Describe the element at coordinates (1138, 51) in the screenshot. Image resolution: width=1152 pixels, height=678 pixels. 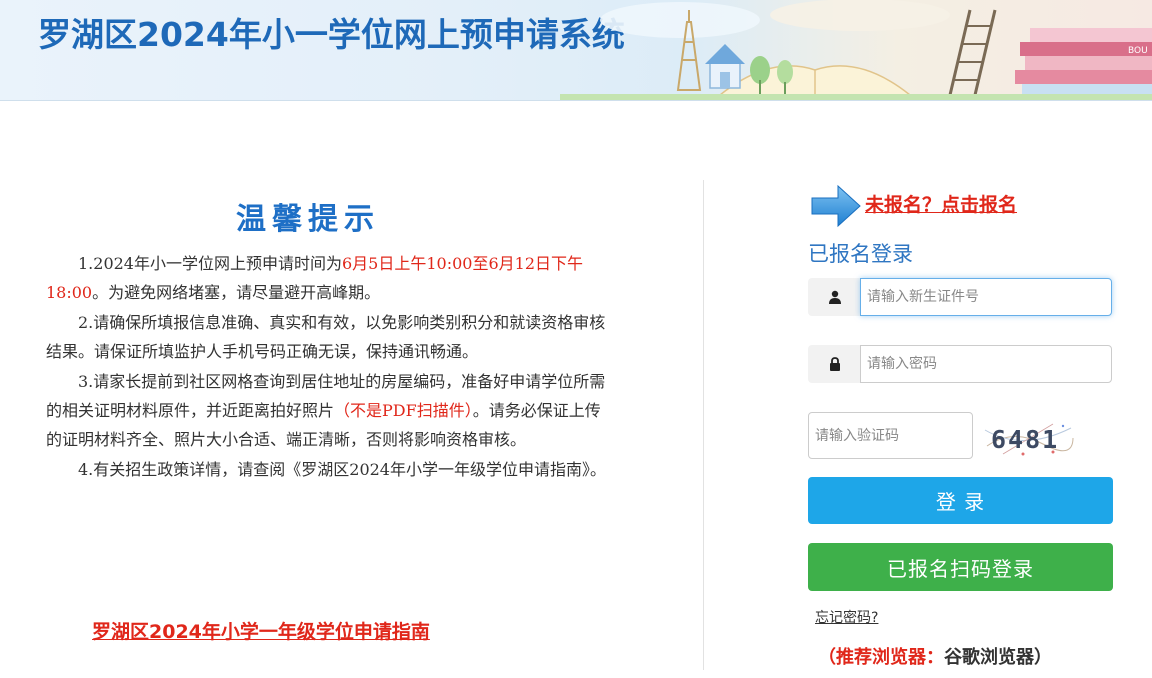
I see `svg-text: BOU` at that location.